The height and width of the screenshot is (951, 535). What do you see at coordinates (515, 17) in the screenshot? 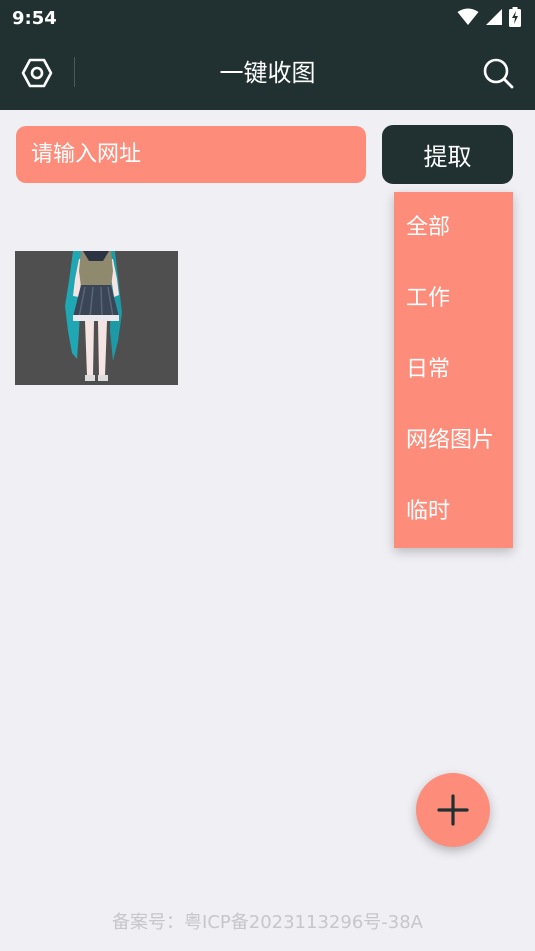
I see `battery-charging-icon` at bounding box center [515, 17].